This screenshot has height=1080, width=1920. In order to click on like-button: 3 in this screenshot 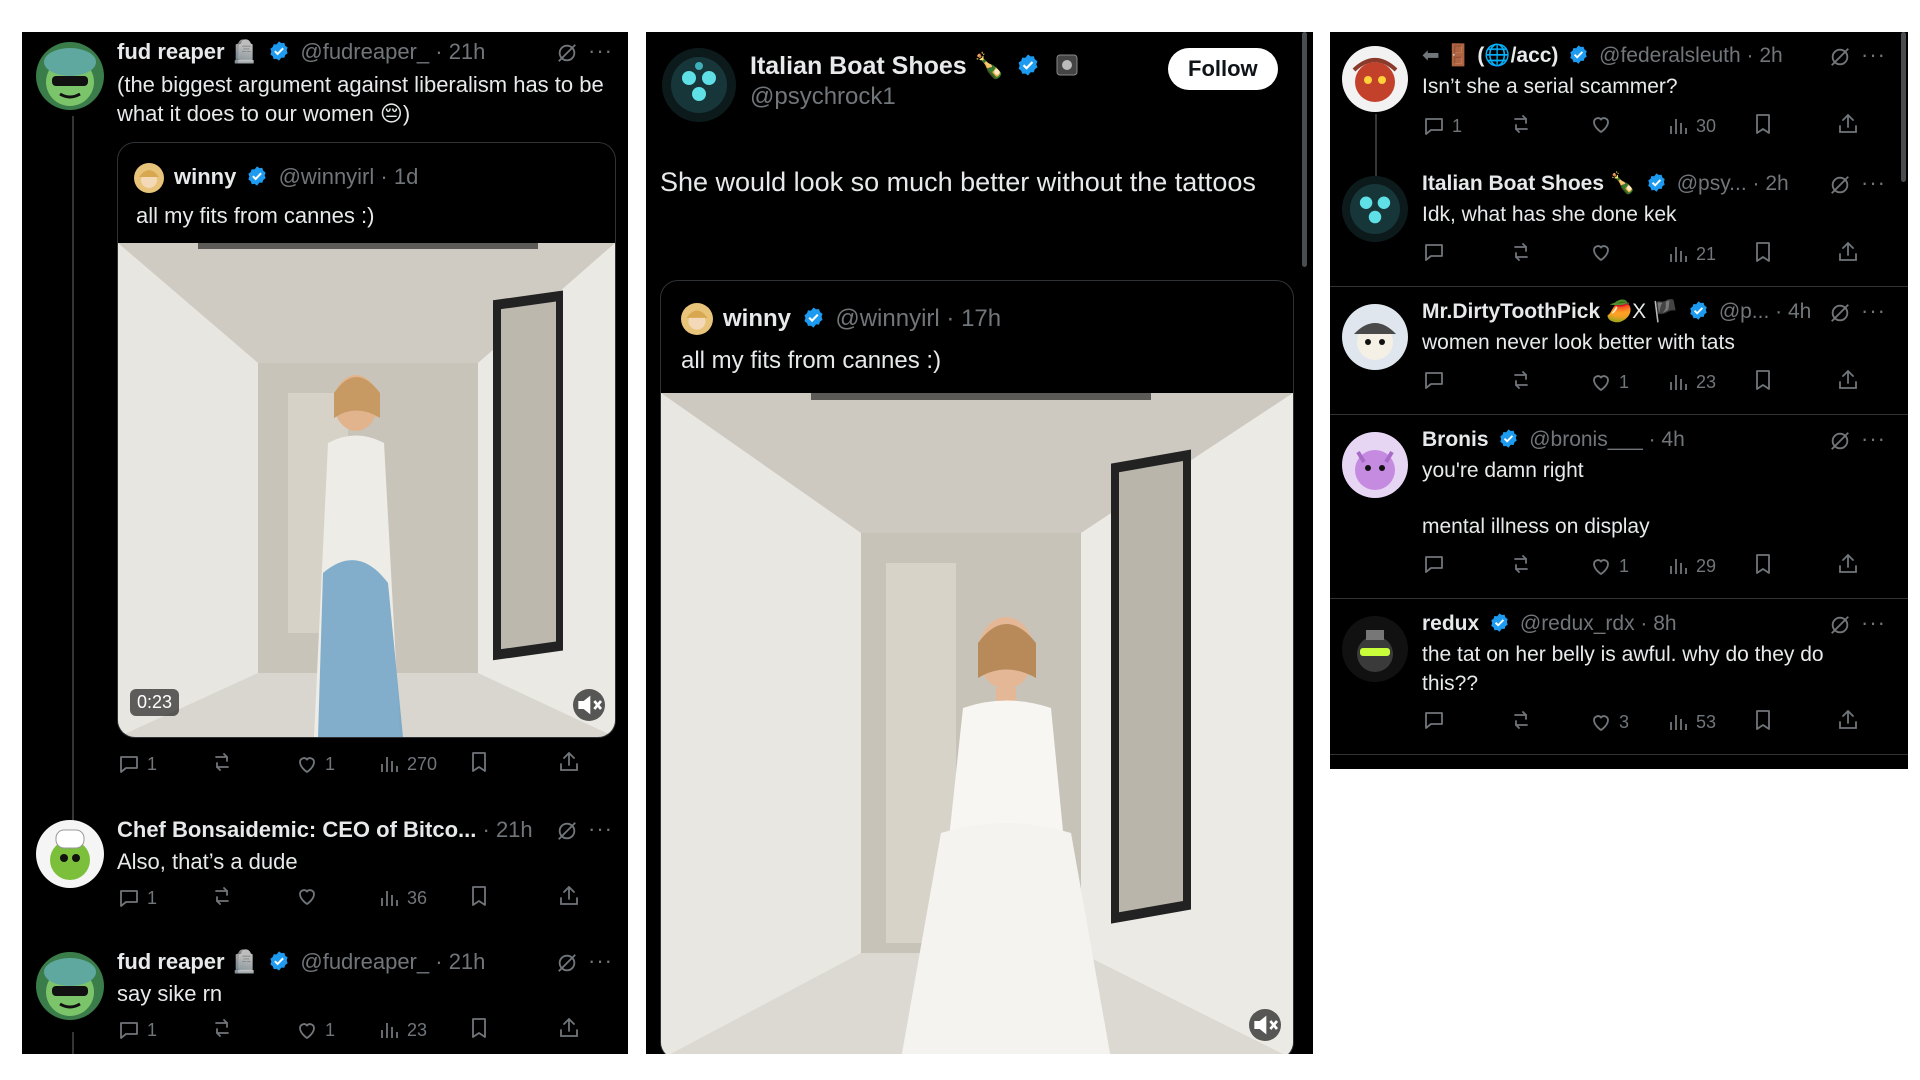, I will do `click(1609, 722)`.